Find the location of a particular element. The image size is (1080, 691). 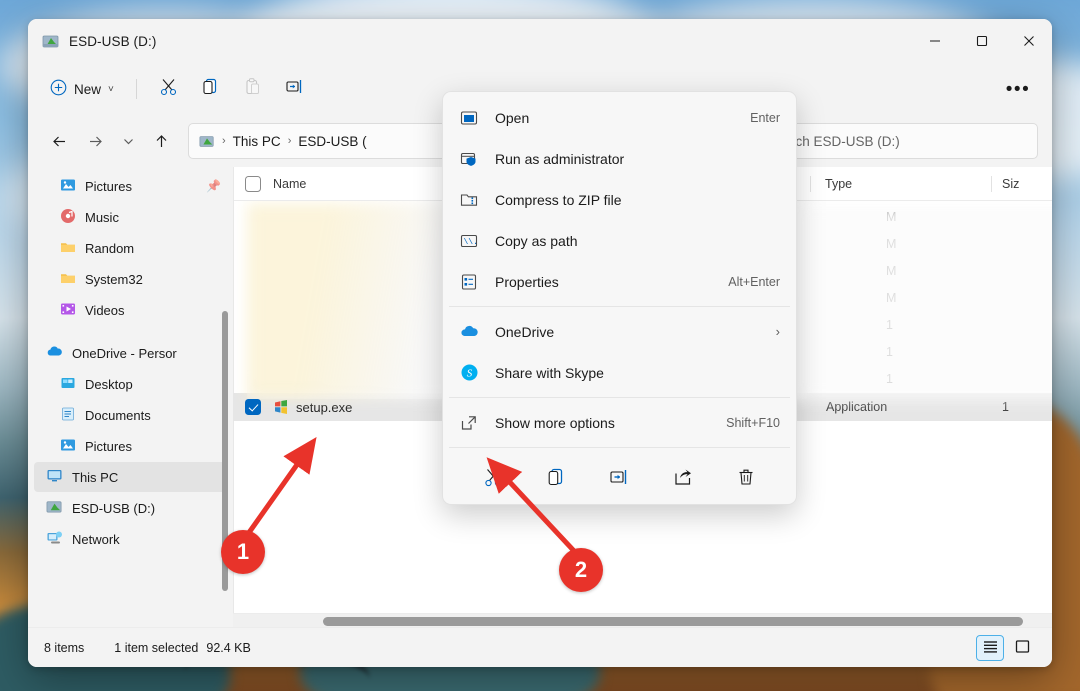

context-menu-item-show-more-options: Show more options Shift+F10 is located at coordinates (619, 422).